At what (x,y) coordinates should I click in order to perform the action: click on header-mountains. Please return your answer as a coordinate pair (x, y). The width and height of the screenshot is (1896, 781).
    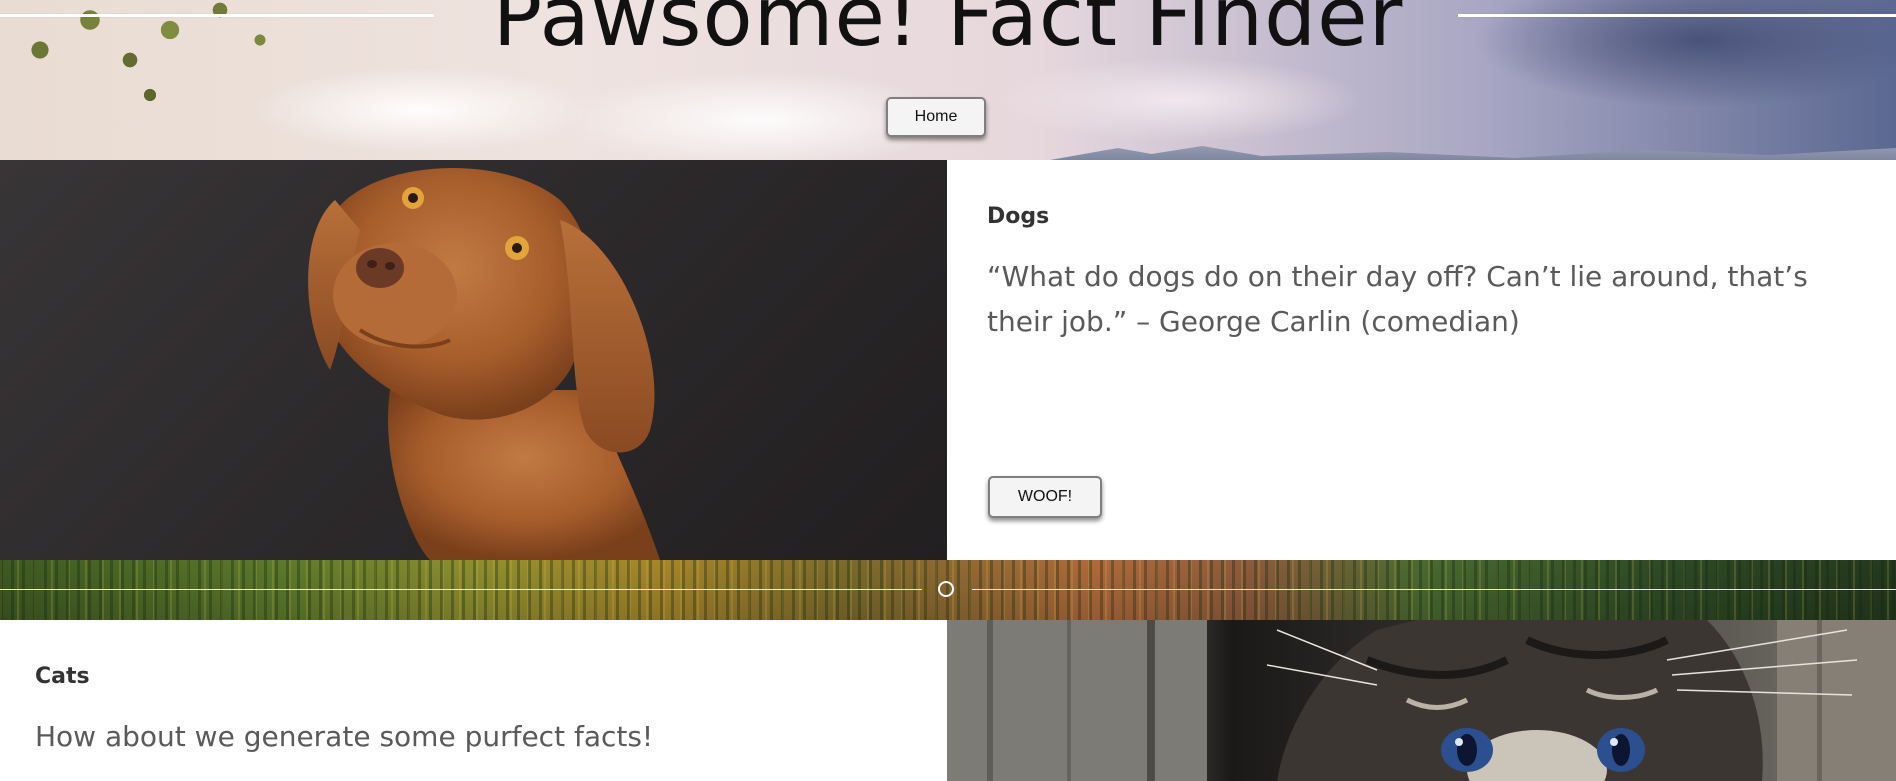
    Looking at the image, I should click on (1473, 153).